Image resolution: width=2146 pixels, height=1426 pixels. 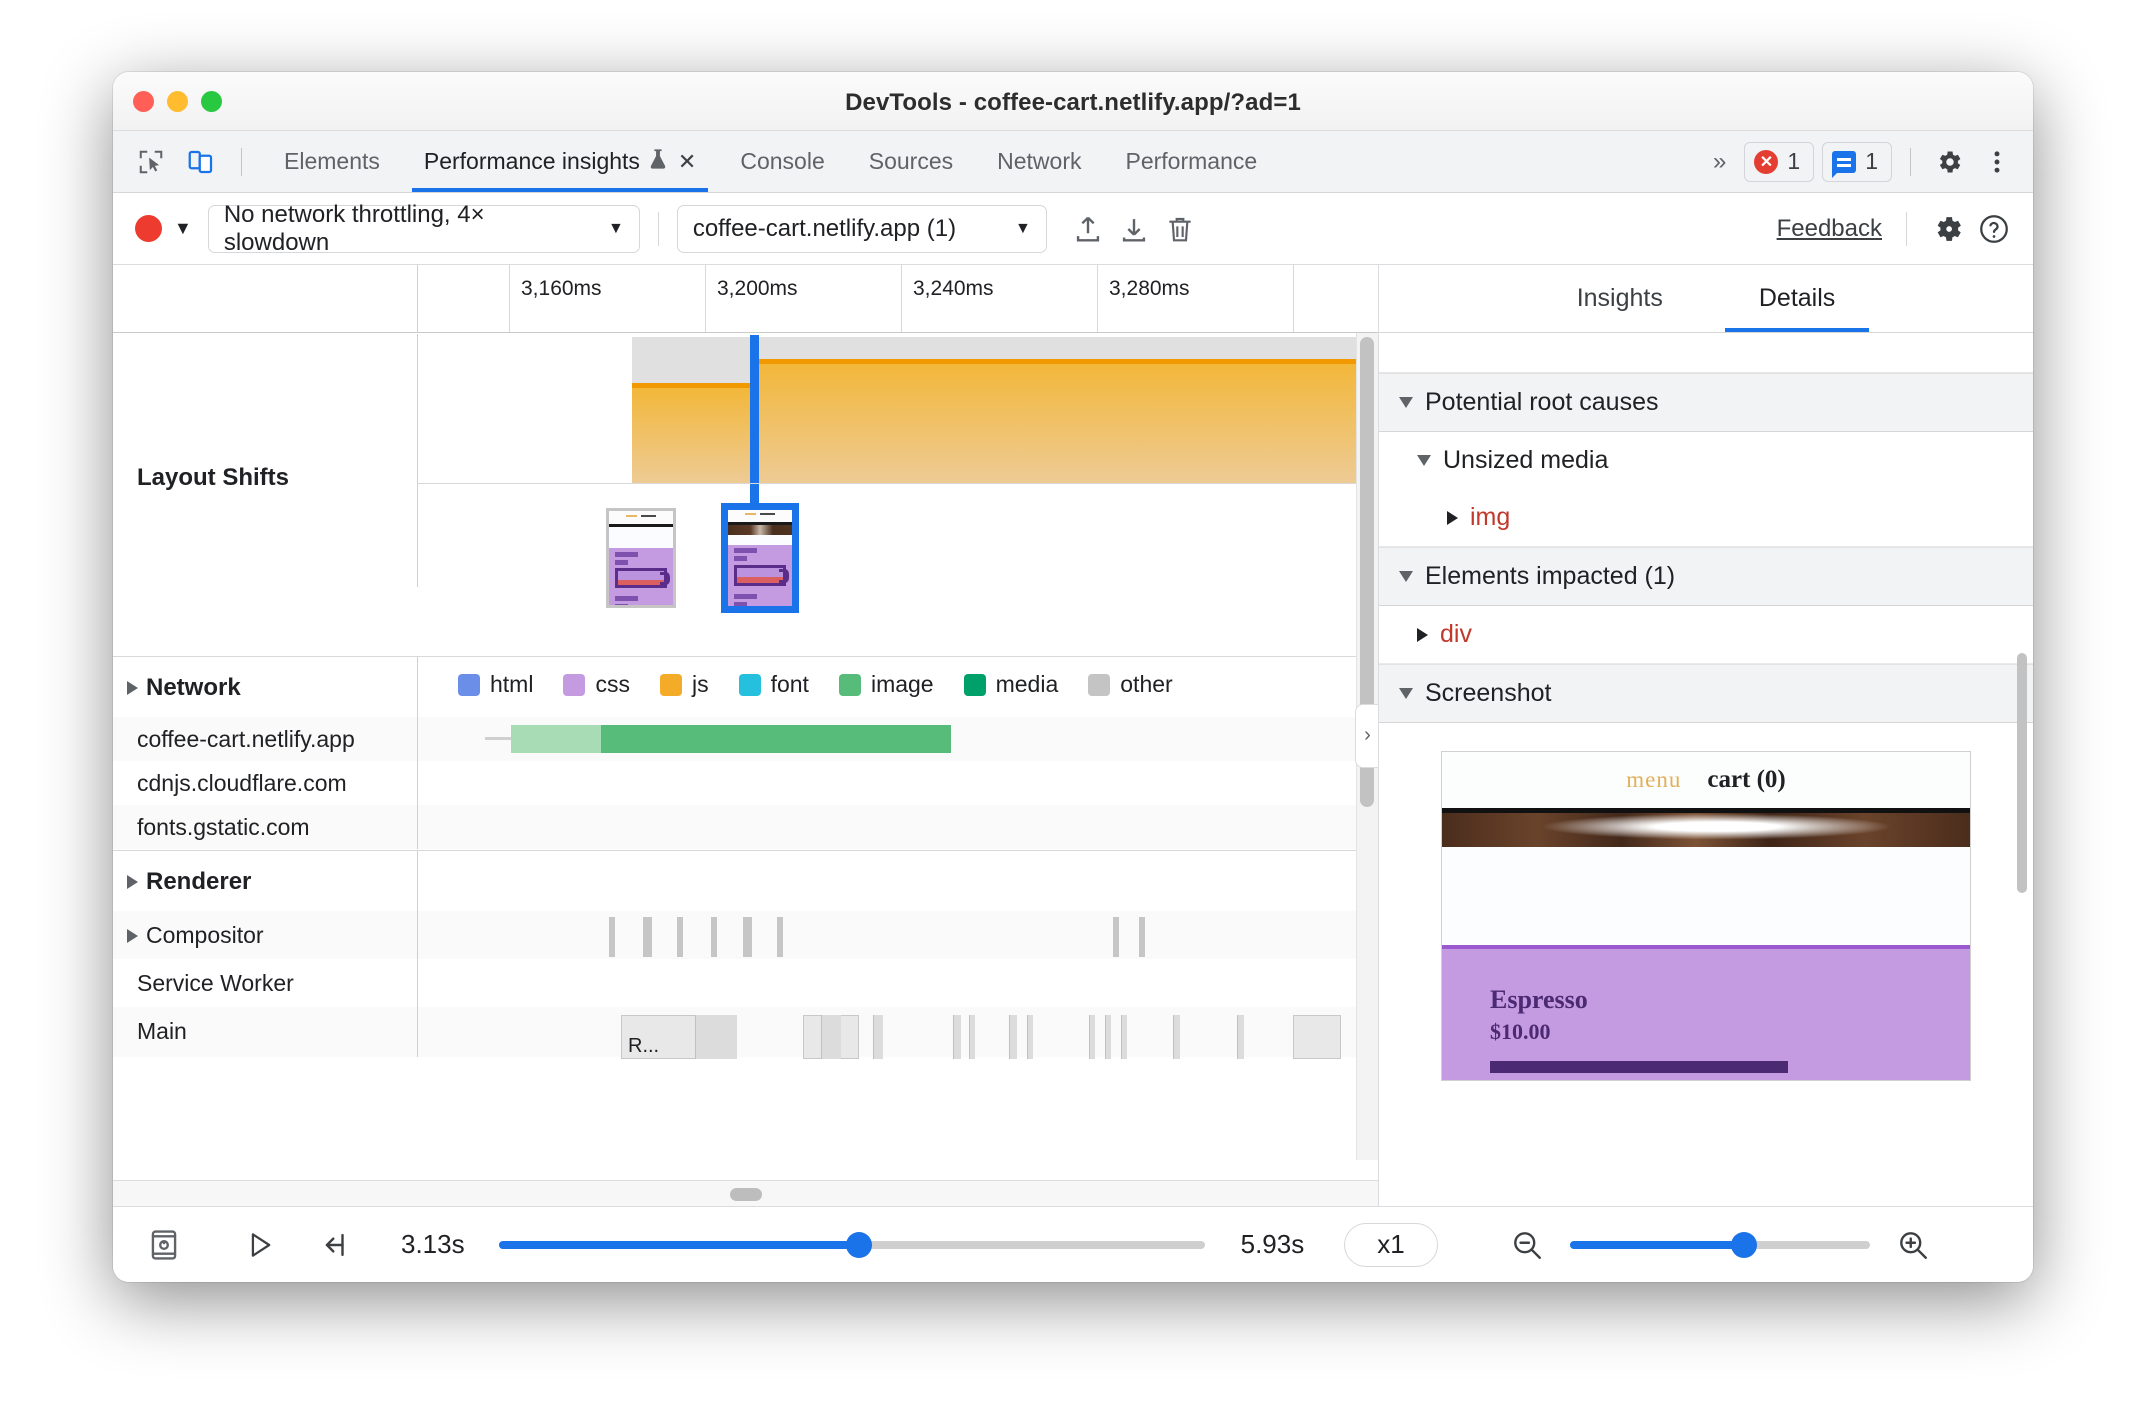 I want to click on tab-elements: Elements, so click(x=332, y=161).